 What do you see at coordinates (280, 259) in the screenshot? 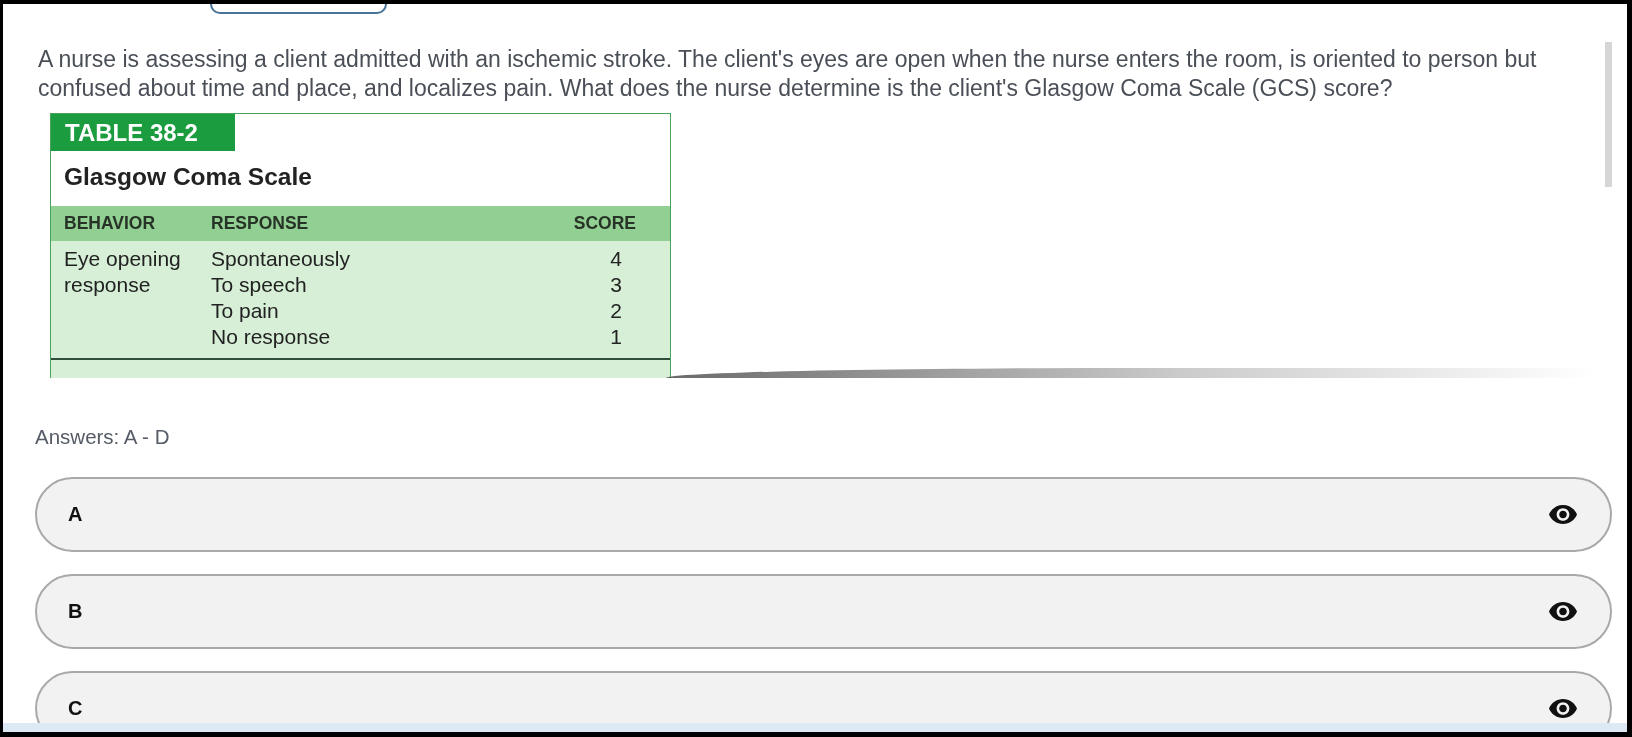
I see `table-cell: Spontaneously` at bounding box center [280, 259].